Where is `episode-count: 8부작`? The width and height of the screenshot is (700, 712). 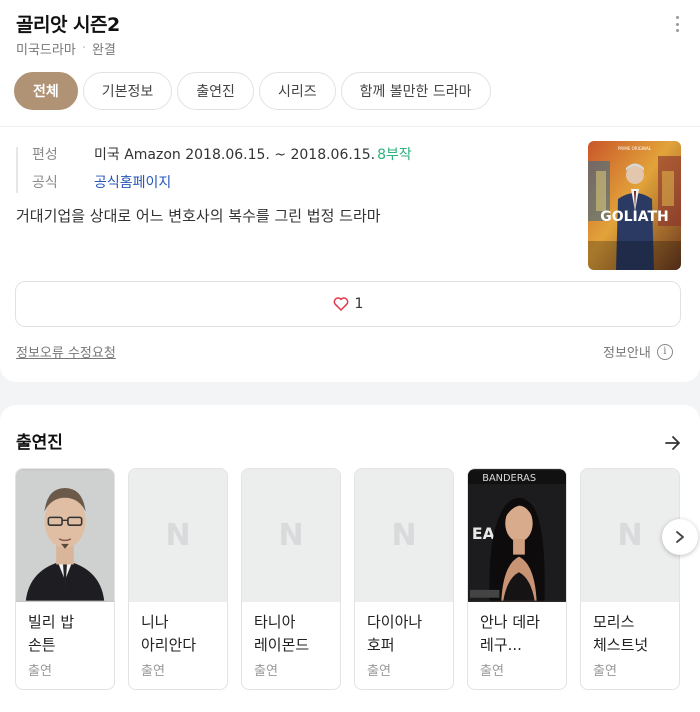 episode-count: 8부작 is located at coordinates (394, 155).